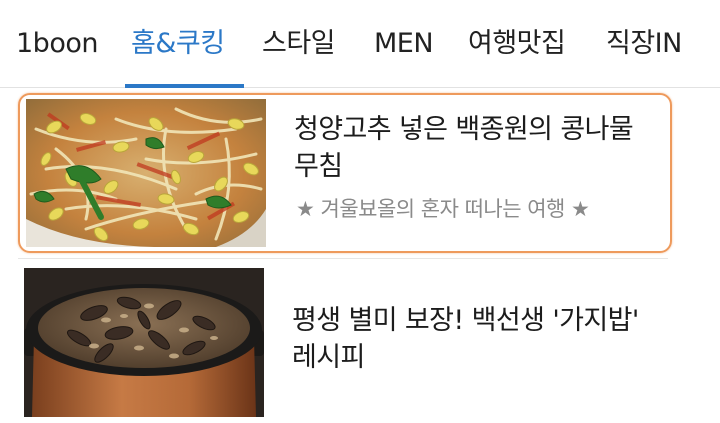 The image size is (720, 423). I want to click on active-tab-indicator, so click(184, 86).